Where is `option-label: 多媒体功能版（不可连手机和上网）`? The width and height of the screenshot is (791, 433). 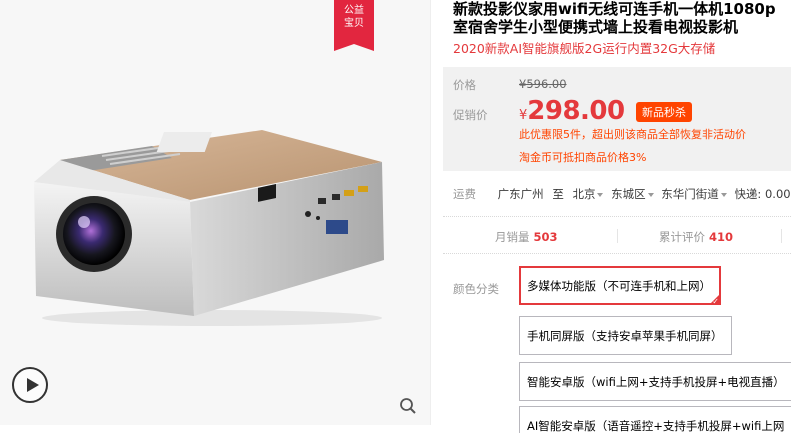
option-label: 多媒体功能版（不可连手机和上网） is located at coordinates (619, 286).